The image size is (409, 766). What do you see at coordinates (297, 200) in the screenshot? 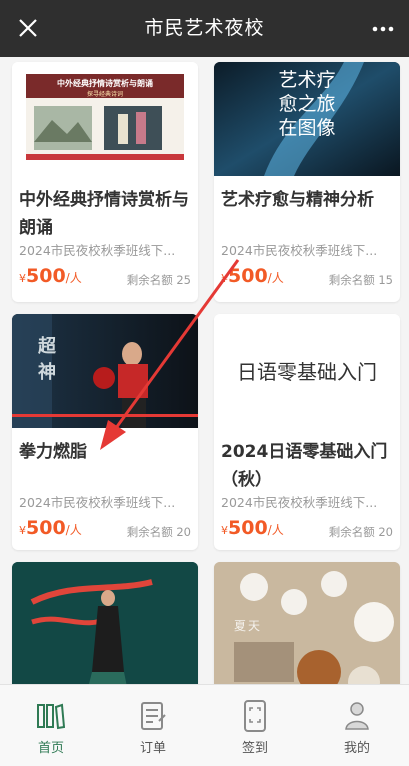
I see `course-name: 艺术疗愈与精神分析` at bounding box center [297, 200].